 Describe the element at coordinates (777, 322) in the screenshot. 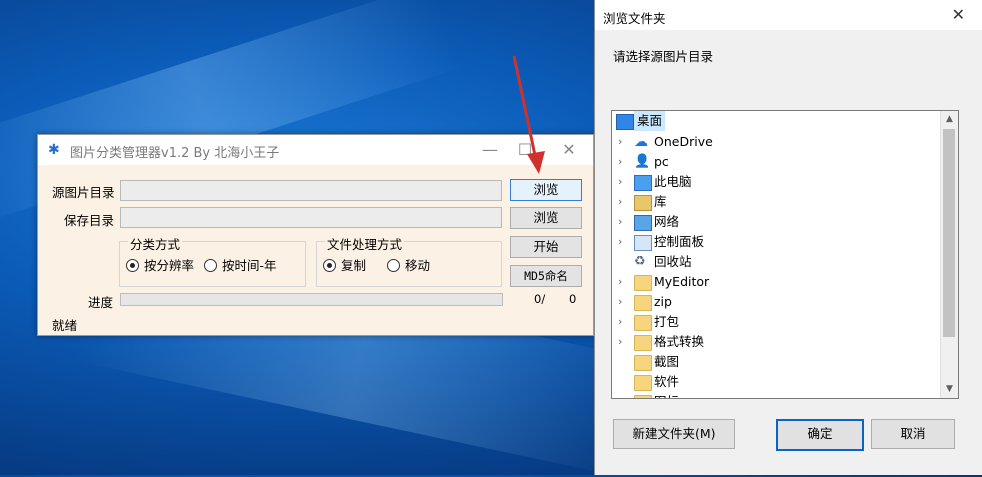

I see `tree-item: › 打包` at that location.